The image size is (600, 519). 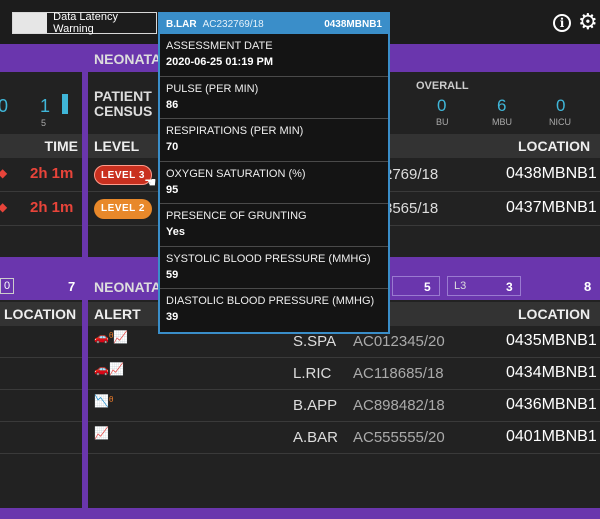 What do you see at coordinates (484, 286) in the screenshot?
I see `filter-tab-l3: L3 3` at bounding box center [484, 286].